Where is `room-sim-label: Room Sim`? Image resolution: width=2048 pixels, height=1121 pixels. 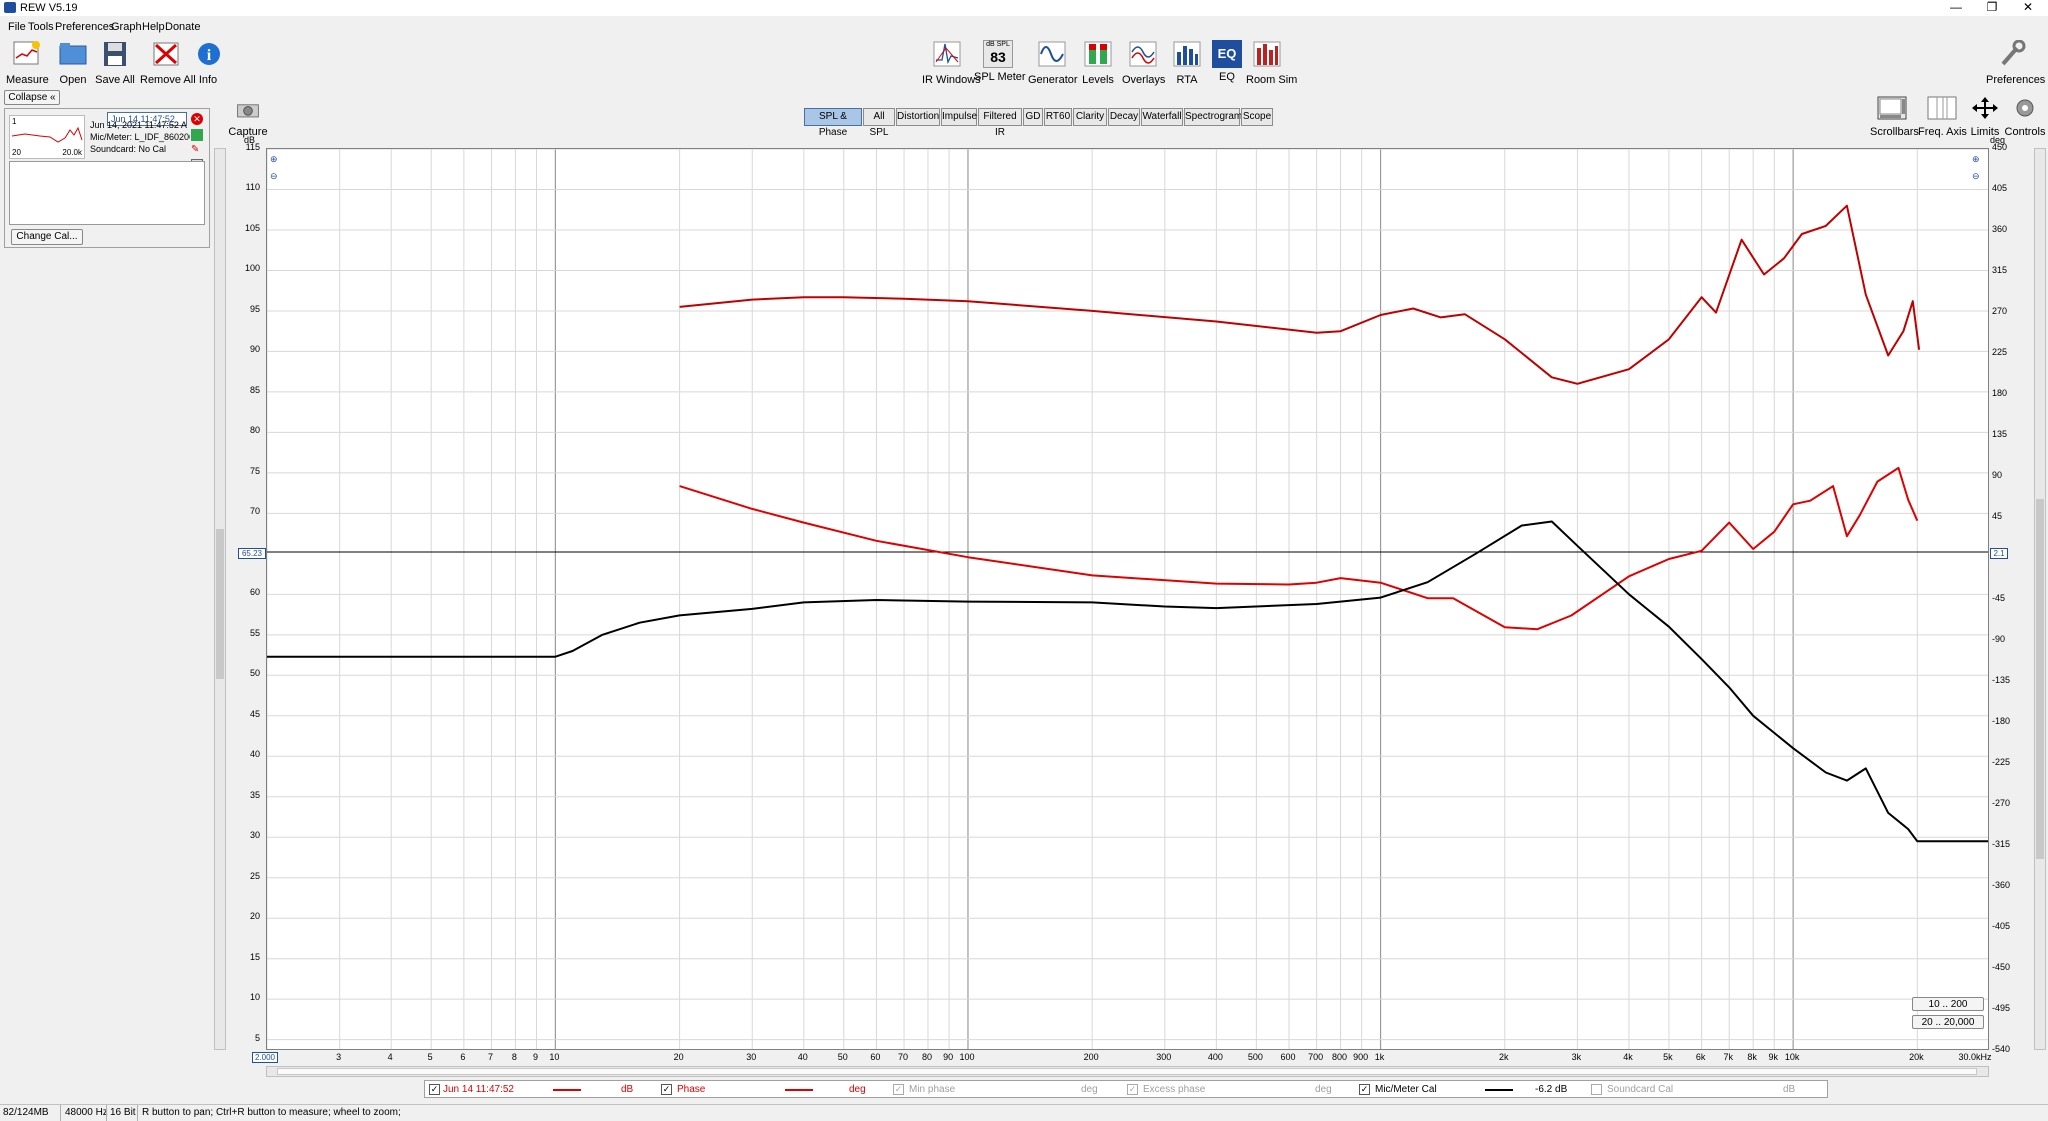
room-sim-label: Room Sim is located at coordinates (1272, 80).